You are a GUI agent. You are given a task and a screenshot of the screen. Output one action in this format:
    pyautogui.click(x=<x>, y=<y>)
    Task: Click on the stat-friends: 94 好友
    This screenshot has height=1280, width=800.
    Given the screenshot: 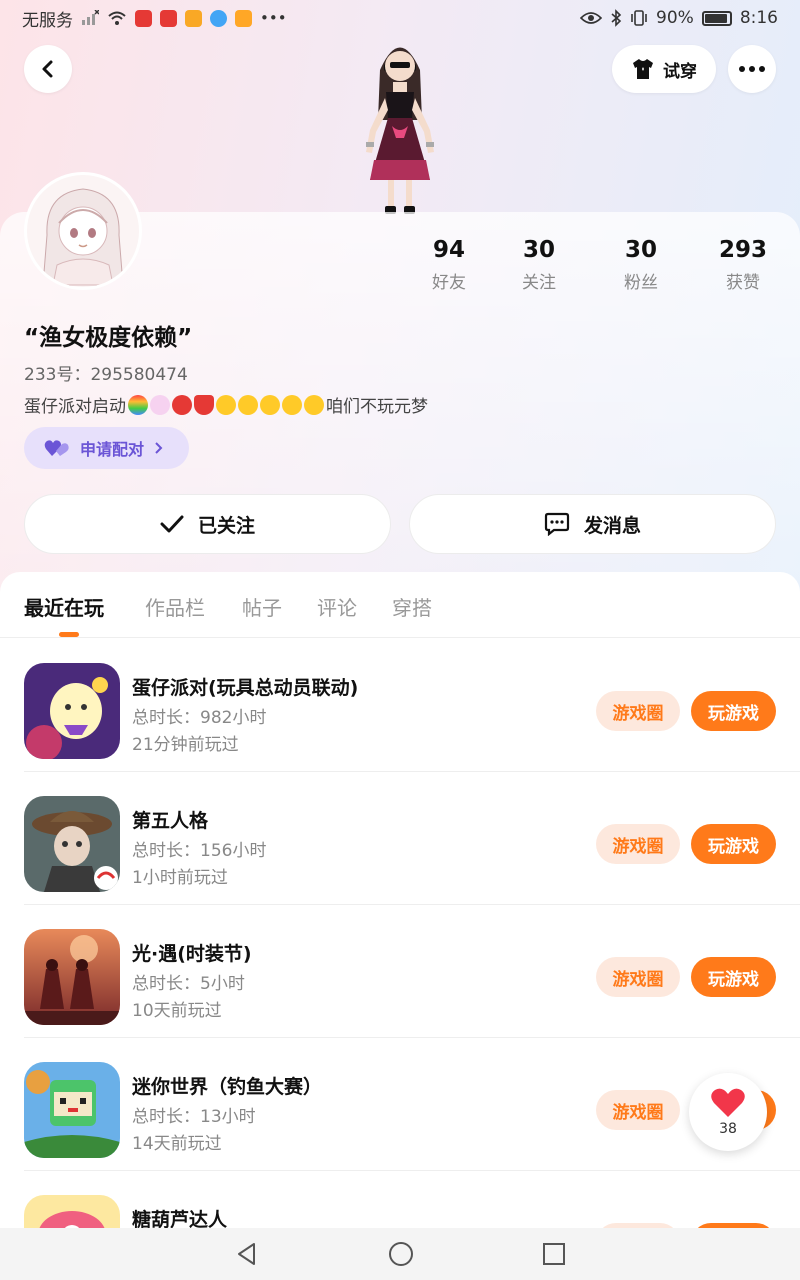 What is the action you would take?
    pyautogui.click(x=449, y=264)
    